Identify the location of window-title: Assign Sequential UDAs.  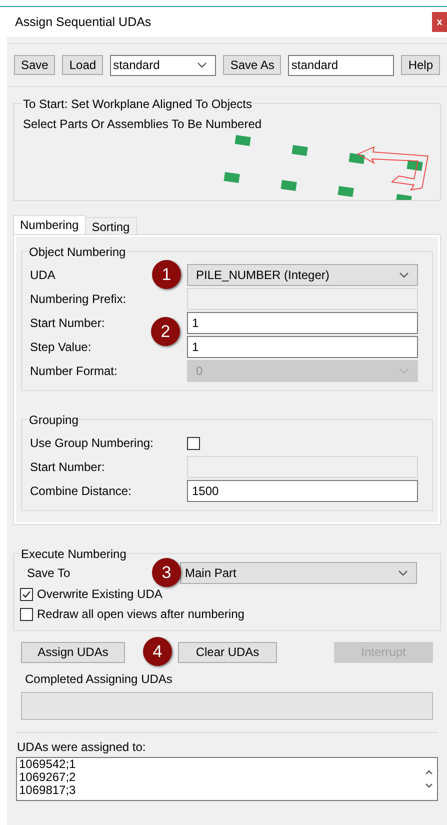
(83, 22).